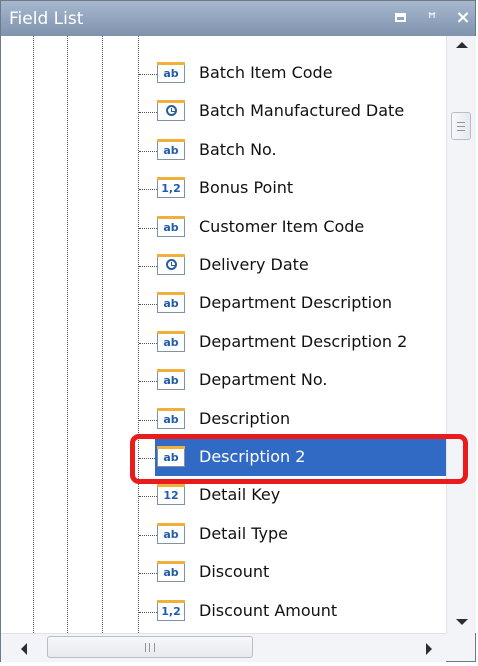 The image size is (478, 666). Describe the element at coordinates (296, 303) in the screenshot. I see `field-label: Department Description` at that location.